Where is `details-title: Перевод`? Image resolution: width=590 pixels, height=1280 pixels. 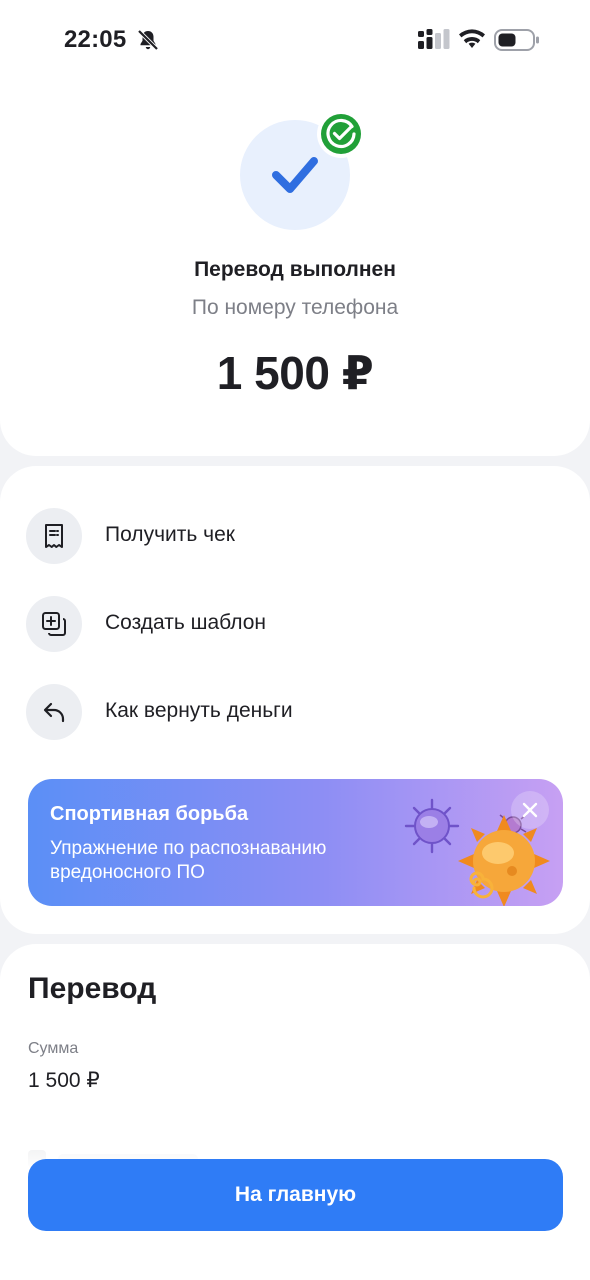
details-title: Перевод is located at coordinates (92, 988).